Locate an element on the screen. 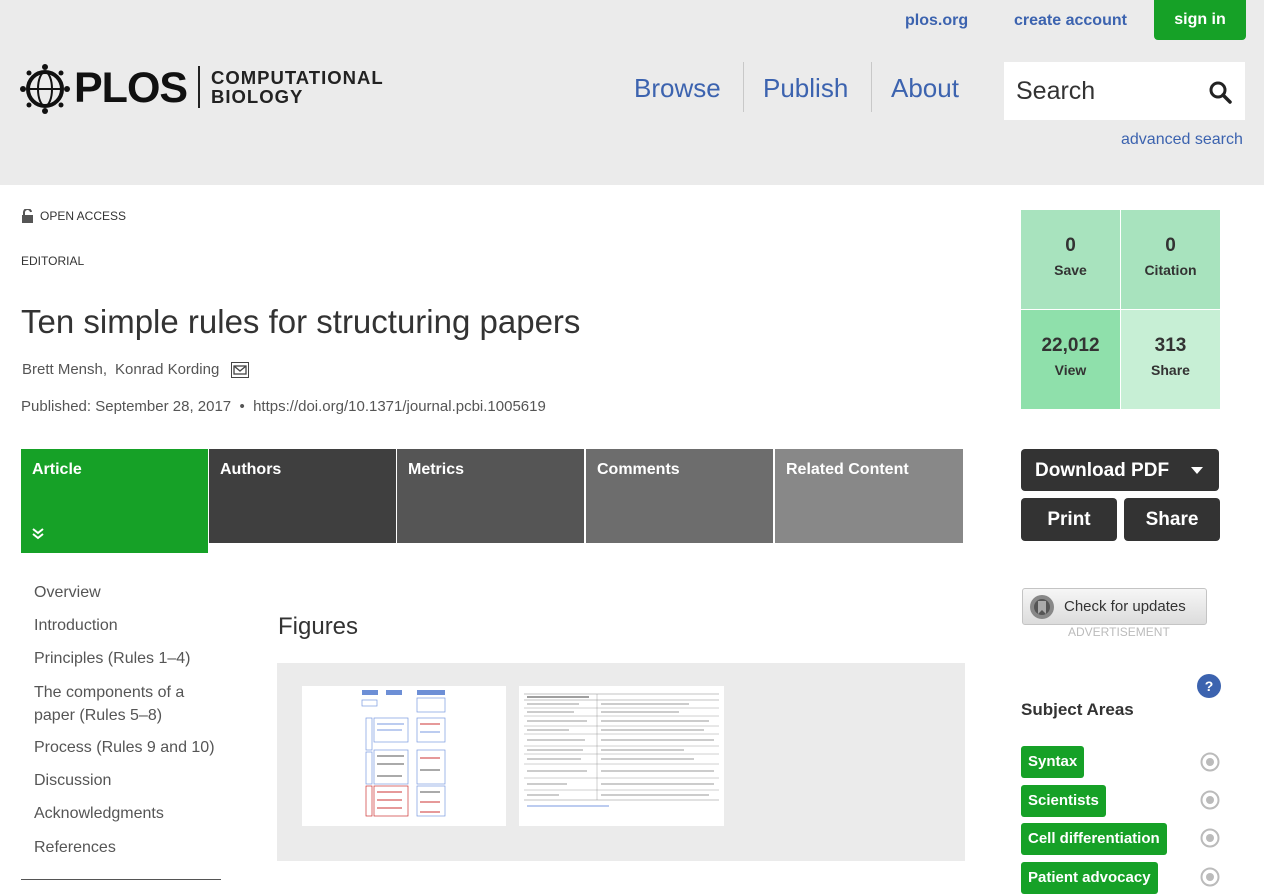 The width and height of the screenshot is (1264, 894). open-access-label: OPEN ACCESS is located at coordinates (83, 216).